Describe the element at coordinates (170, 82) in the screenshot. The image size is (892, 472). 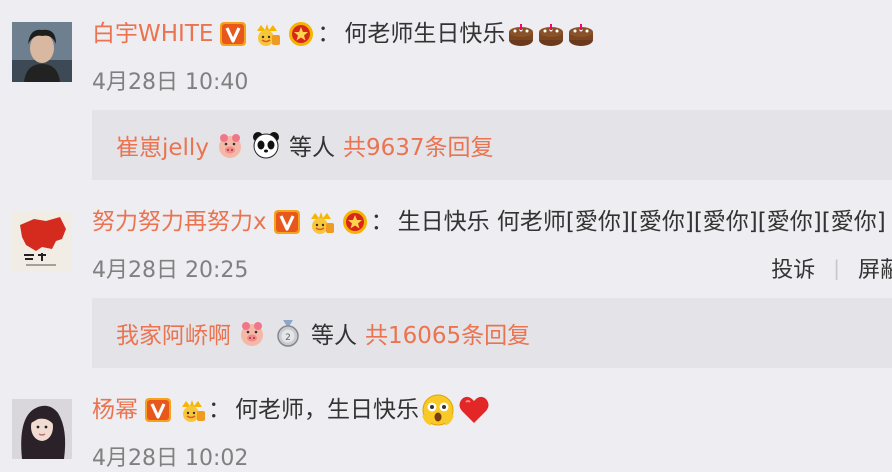
I see `timestamp: 4月28日 10:40` at that location.